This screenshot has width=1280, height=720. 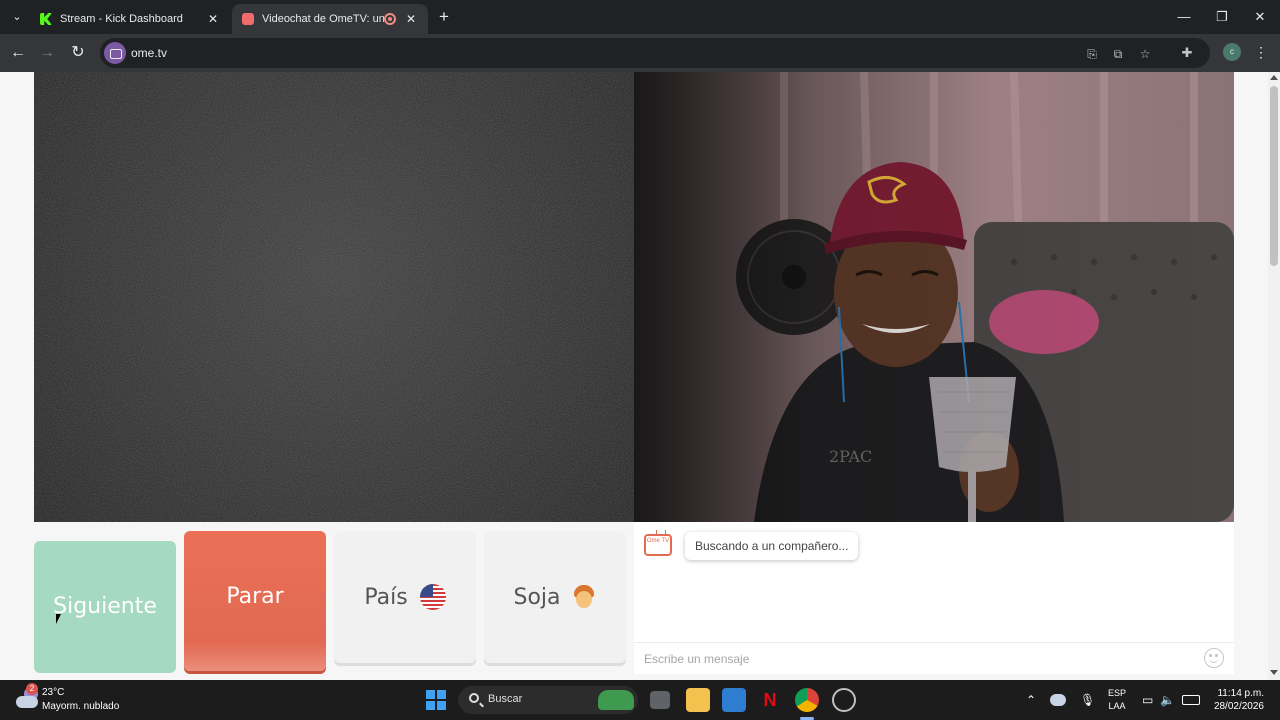 I want to click on windows-start-icon, so click(x=436, y=700).